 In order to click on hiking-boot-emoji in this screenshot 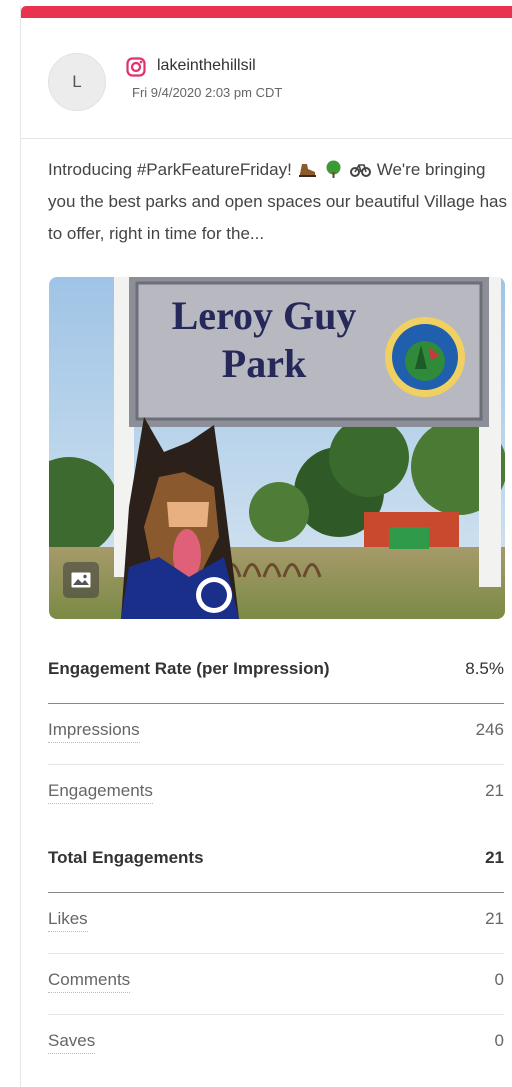, I will do `click(307, 170)`.